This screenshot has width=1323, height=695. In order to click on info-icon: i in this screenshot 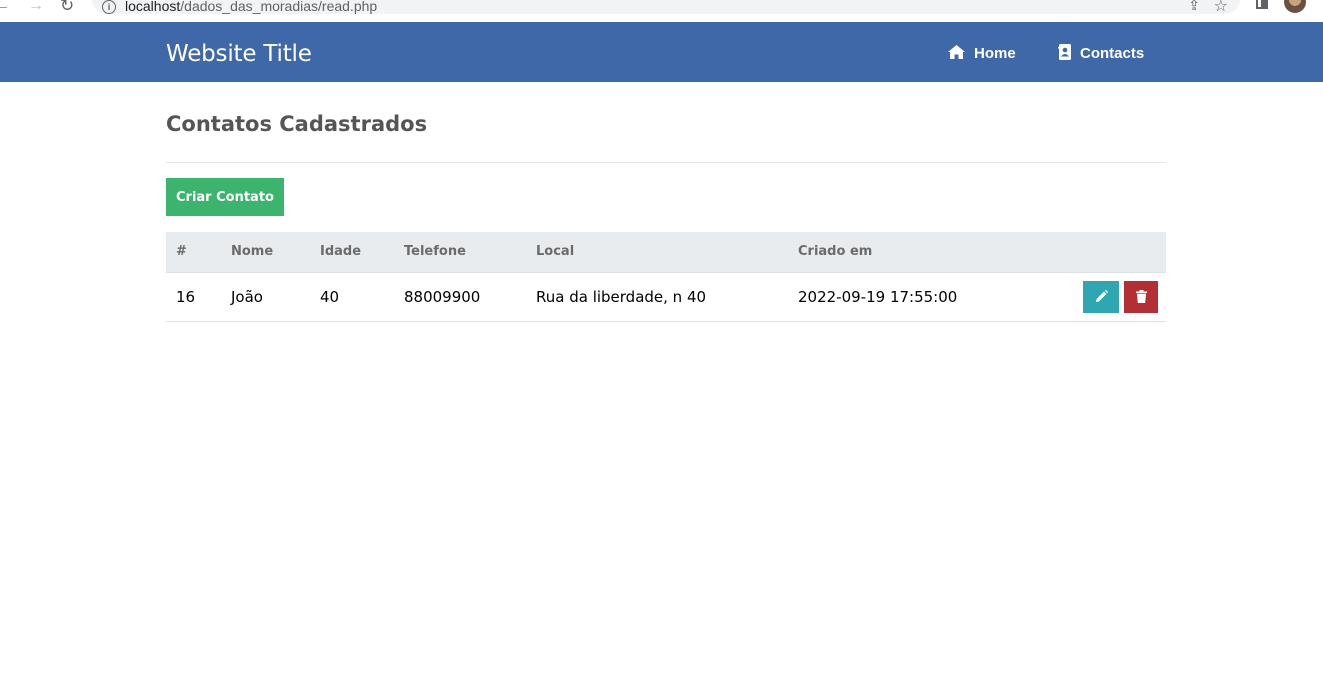, I will do `click(109, 7)`.